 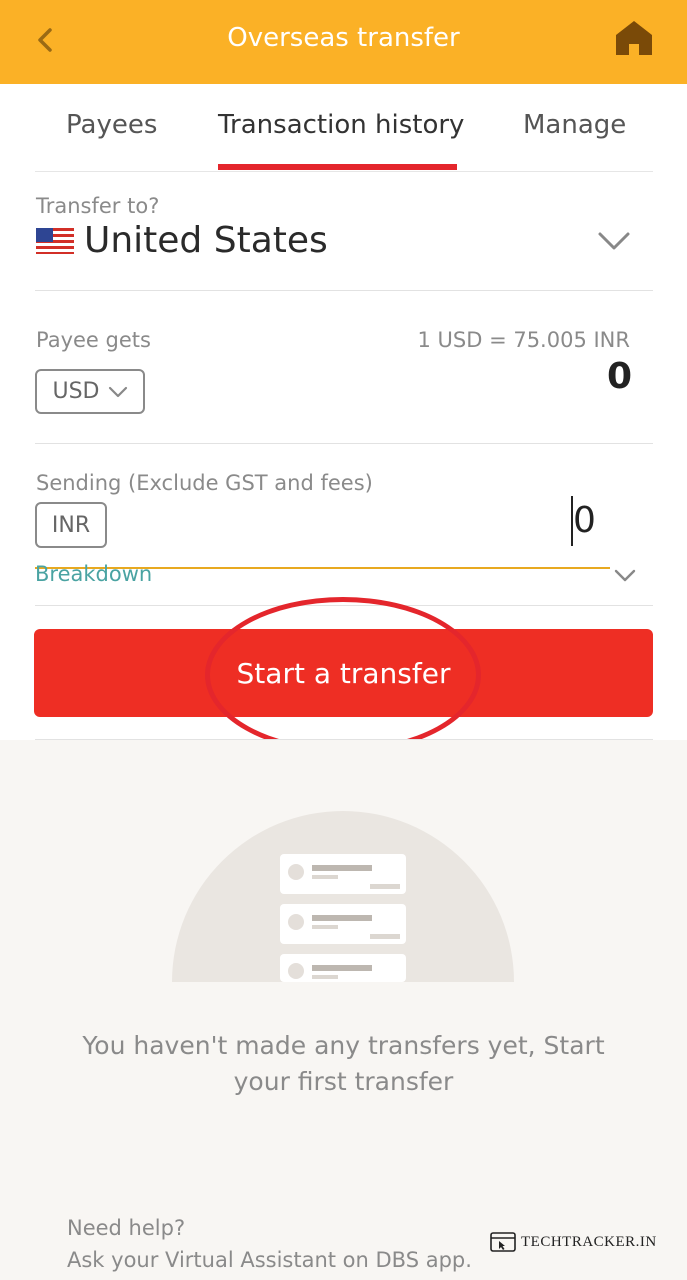 I want to click on tab-payees: Payees, so click(x=111, y=125).